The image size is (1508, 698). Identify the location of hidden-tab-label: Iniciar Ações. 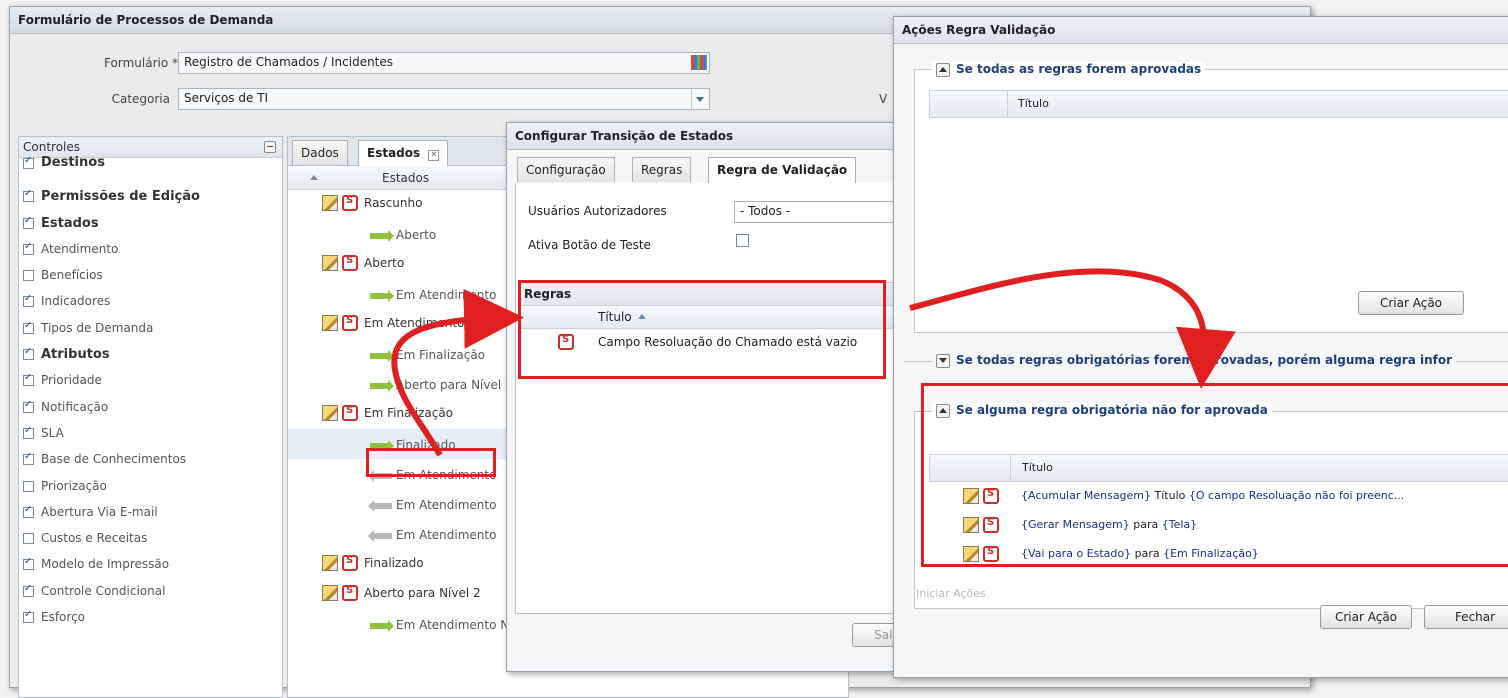
(951, 593).